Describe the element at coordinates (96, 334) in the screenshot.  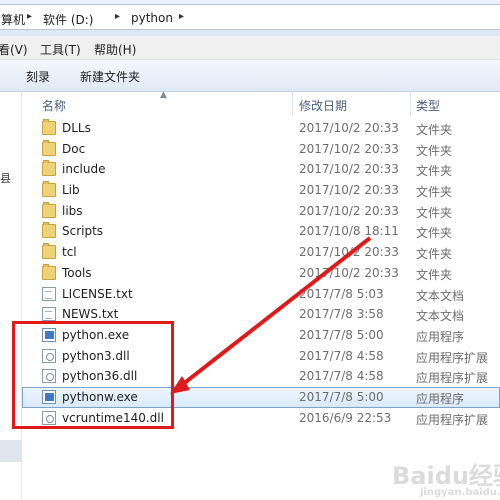
I see `file-name: python.exe` at that location.